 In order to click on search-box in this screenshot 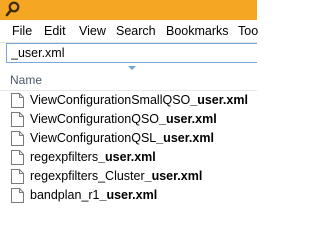, I will do `click(131, 53)`.